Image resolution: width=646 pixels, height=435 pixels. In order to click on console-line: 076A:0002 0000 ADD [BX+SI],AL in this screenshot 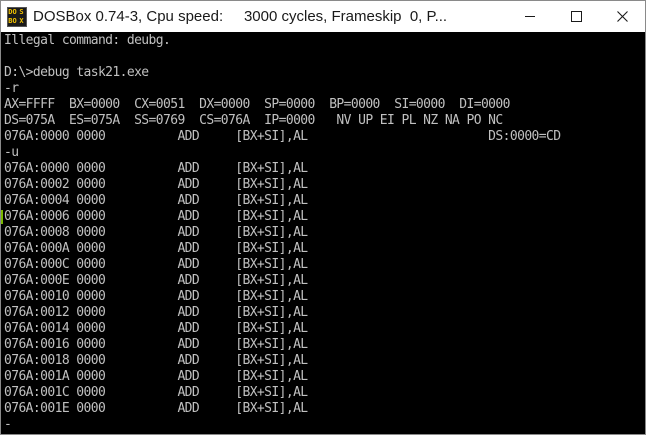, I will do `click(156, 184)`.